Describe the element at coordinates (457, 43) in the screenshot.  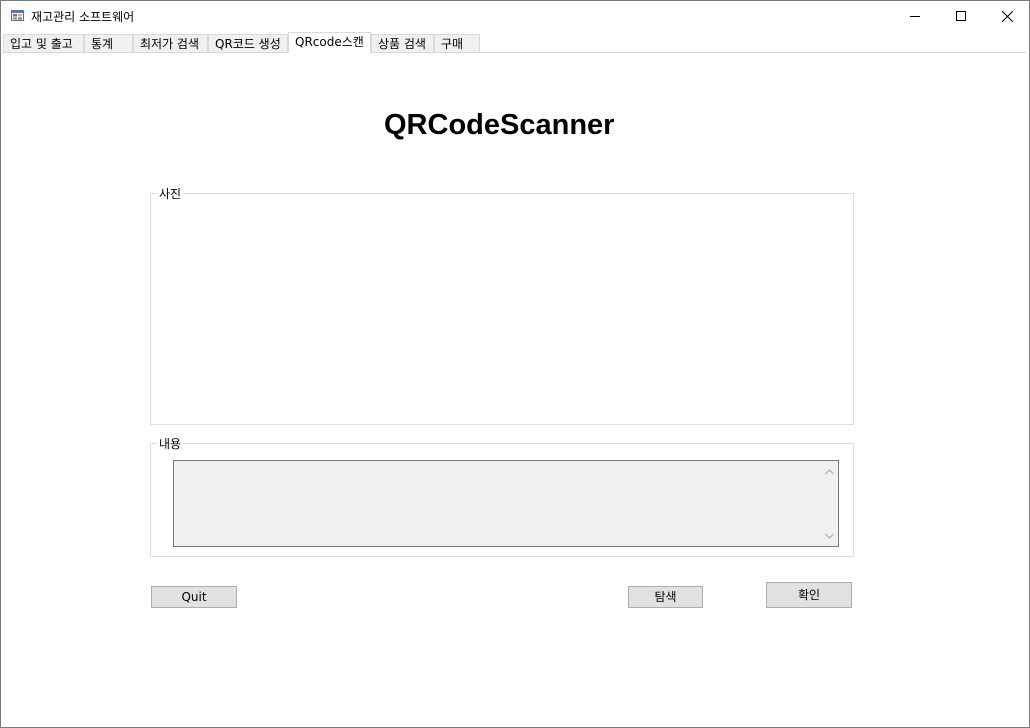
I see `tab-purchase: 구매` at that location.